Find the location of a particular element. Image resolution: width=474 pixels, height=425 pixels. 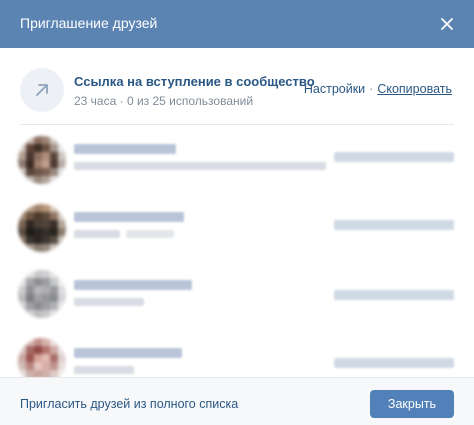

invite-link-title: Ссылка на вступление в сообщество is located at coordinates (194, 81).